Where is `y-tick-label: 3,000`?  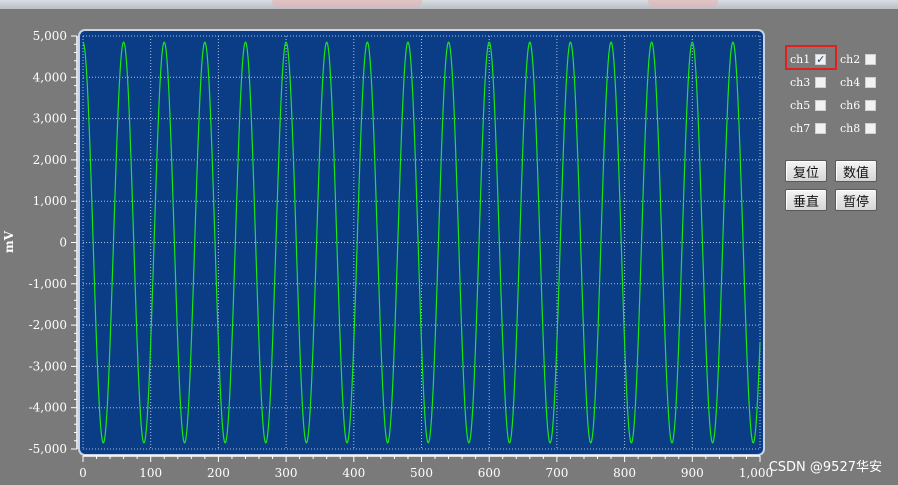
y-tick-label: 3,000 is located at coordinates (50, 119).